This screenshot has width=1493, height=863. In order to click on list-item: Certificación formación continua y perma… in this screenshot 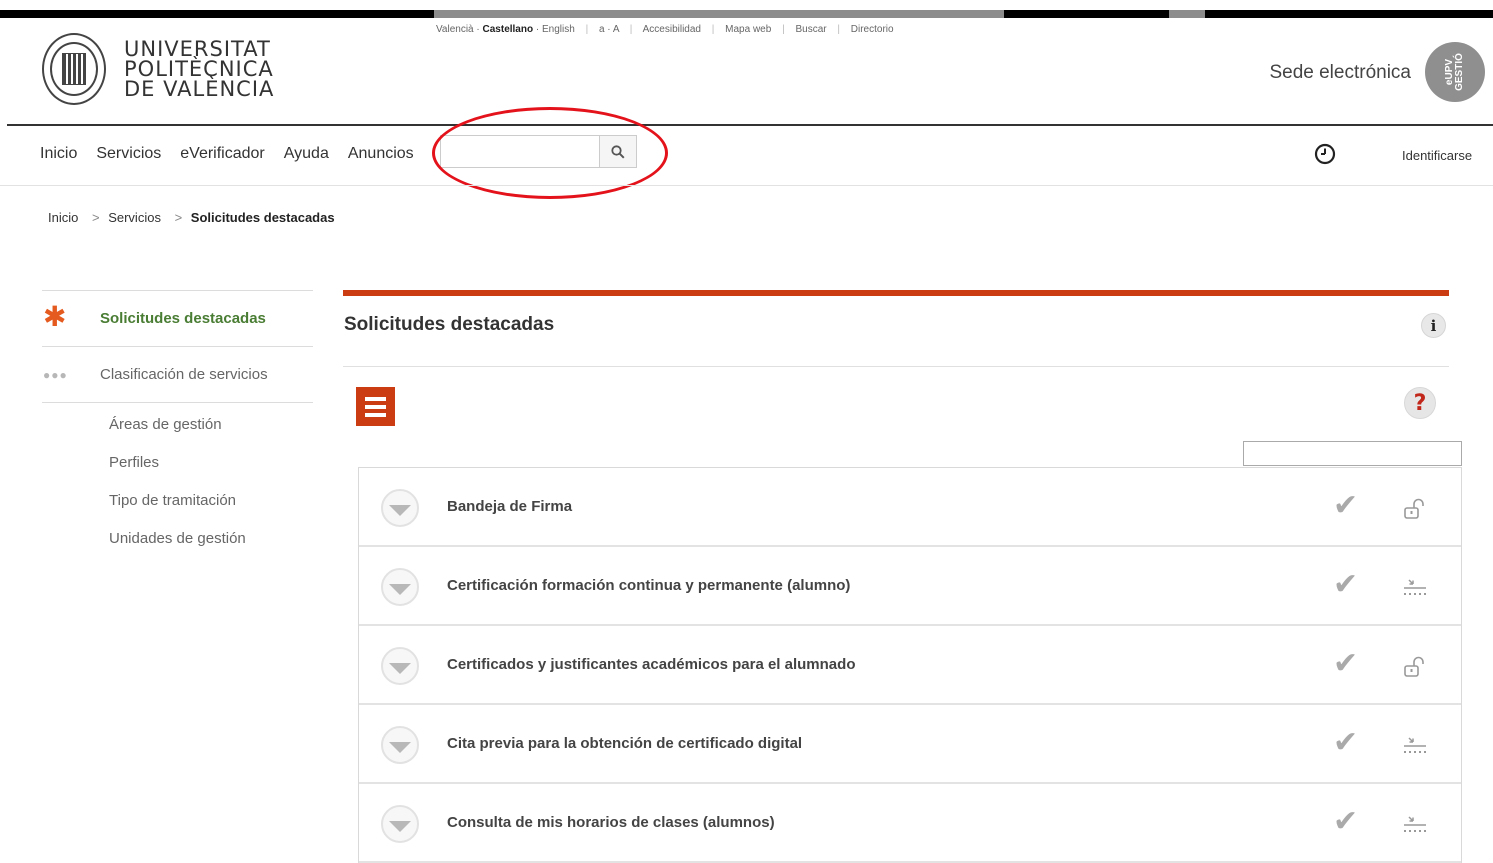, I will do `click(910, 586)`.